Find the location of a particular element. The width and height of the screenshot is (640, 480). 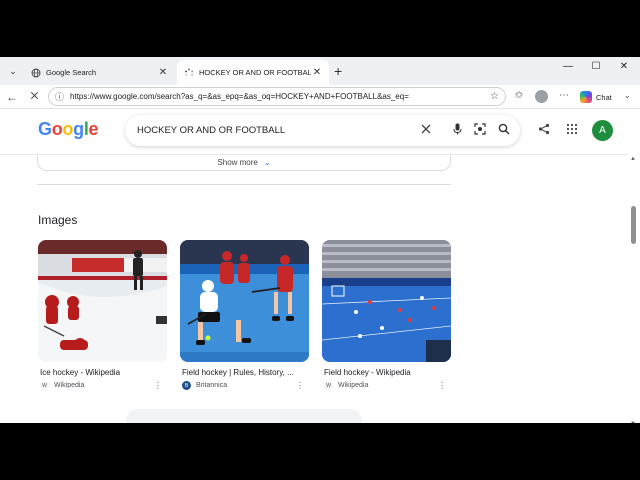

star-icon: ☆ is located at coordinates (494, 96).